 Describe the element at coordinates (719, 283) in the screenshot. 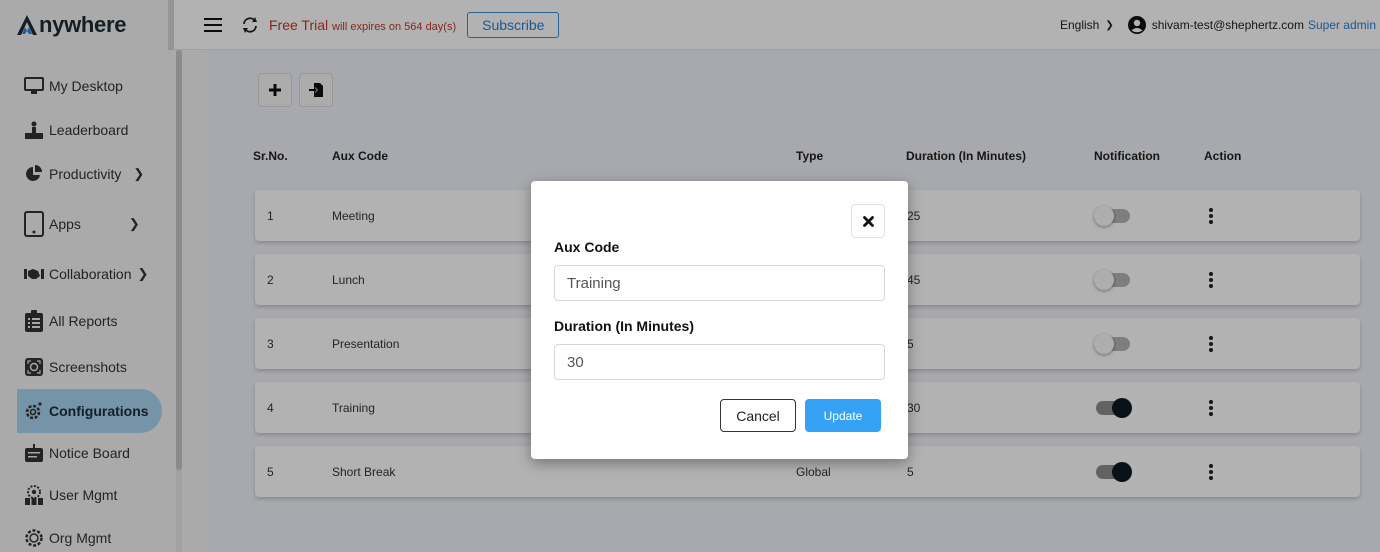

I see `aux-code-input` at that location.